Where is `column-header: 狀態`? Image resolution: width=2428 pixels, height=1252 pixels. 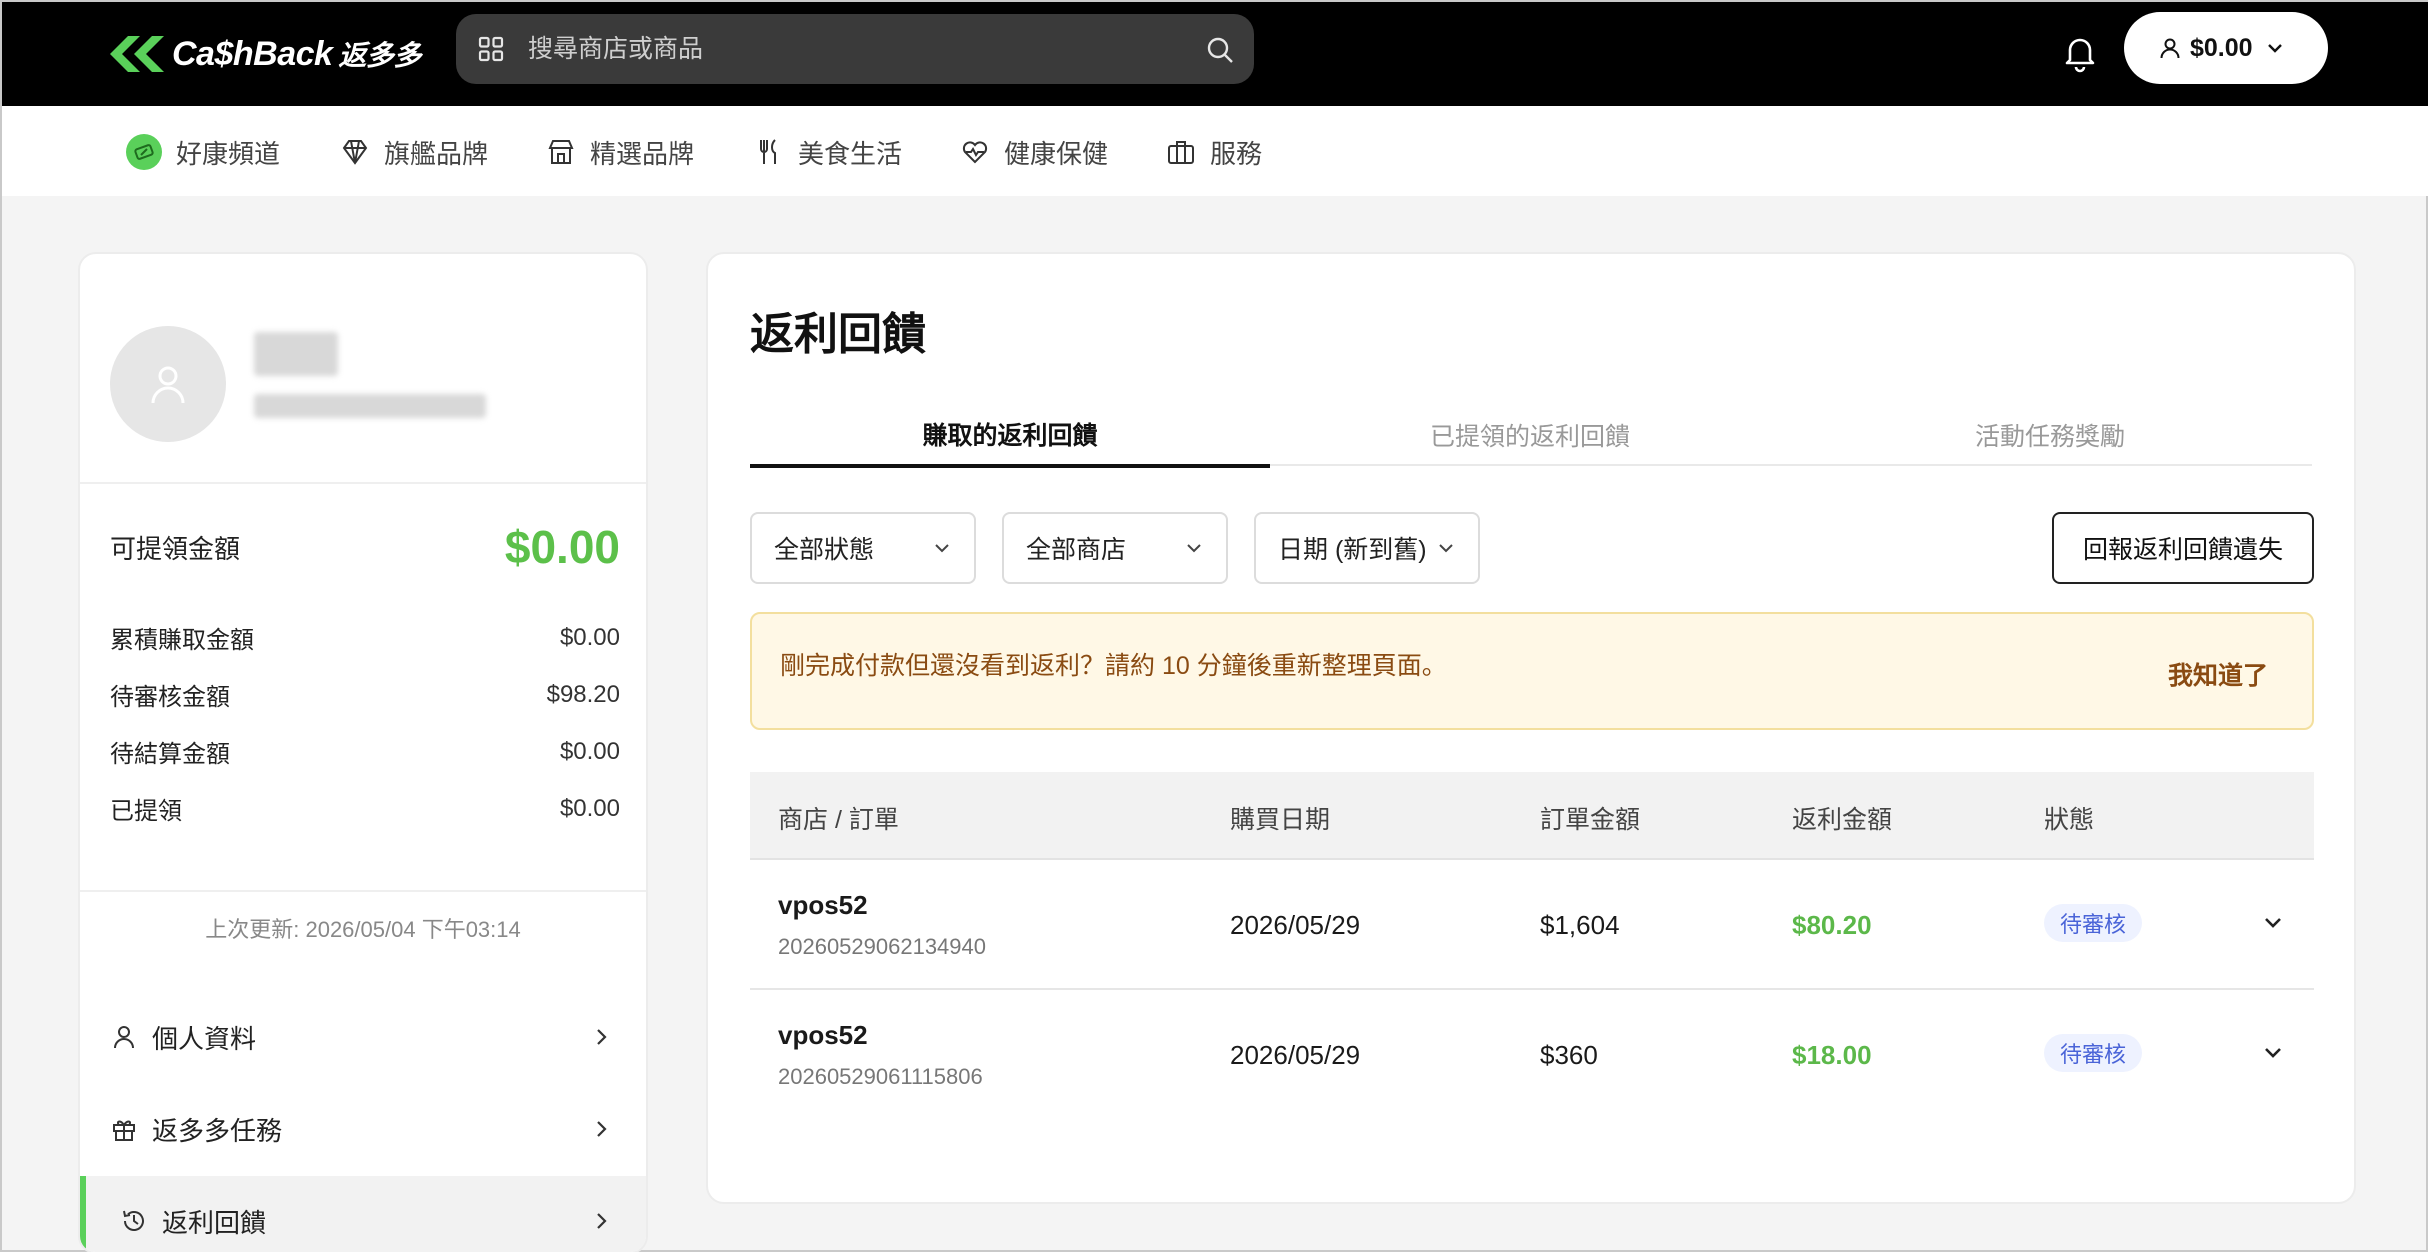 column-header: 狀態 is located at coordinates (2069, 820).